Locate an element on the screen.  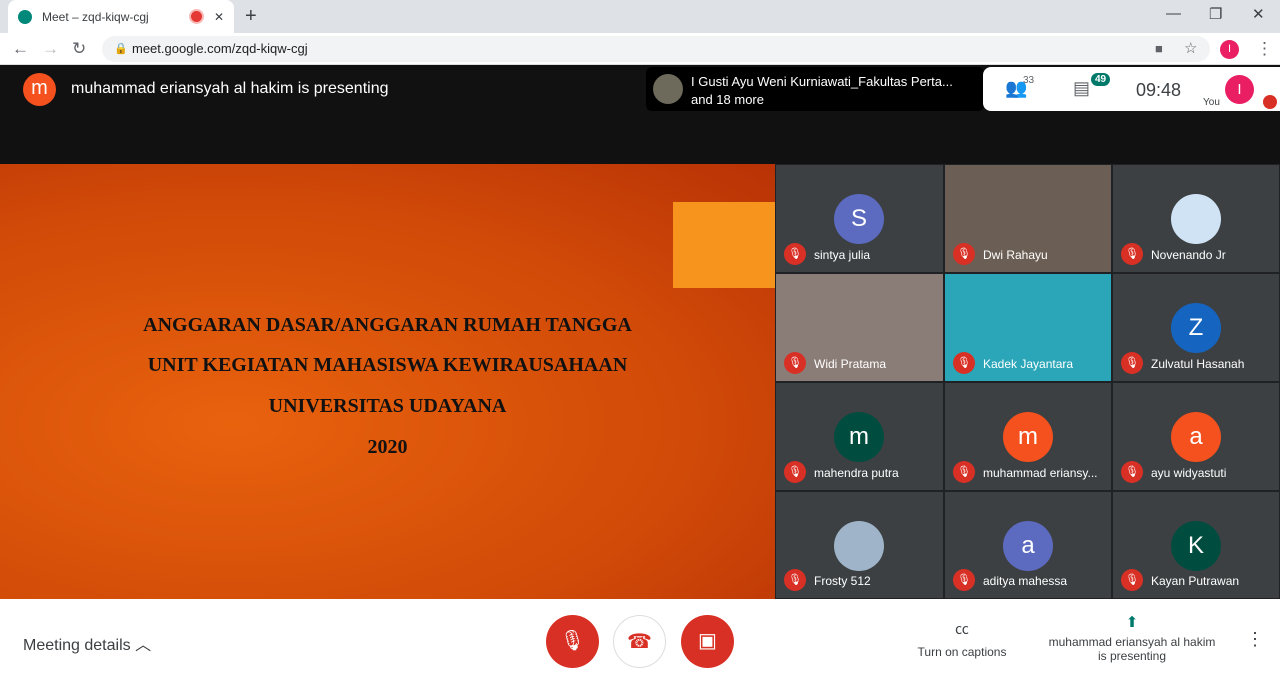
captions-button: ㏄ Turn on captions is located at coordinates (962, 639).